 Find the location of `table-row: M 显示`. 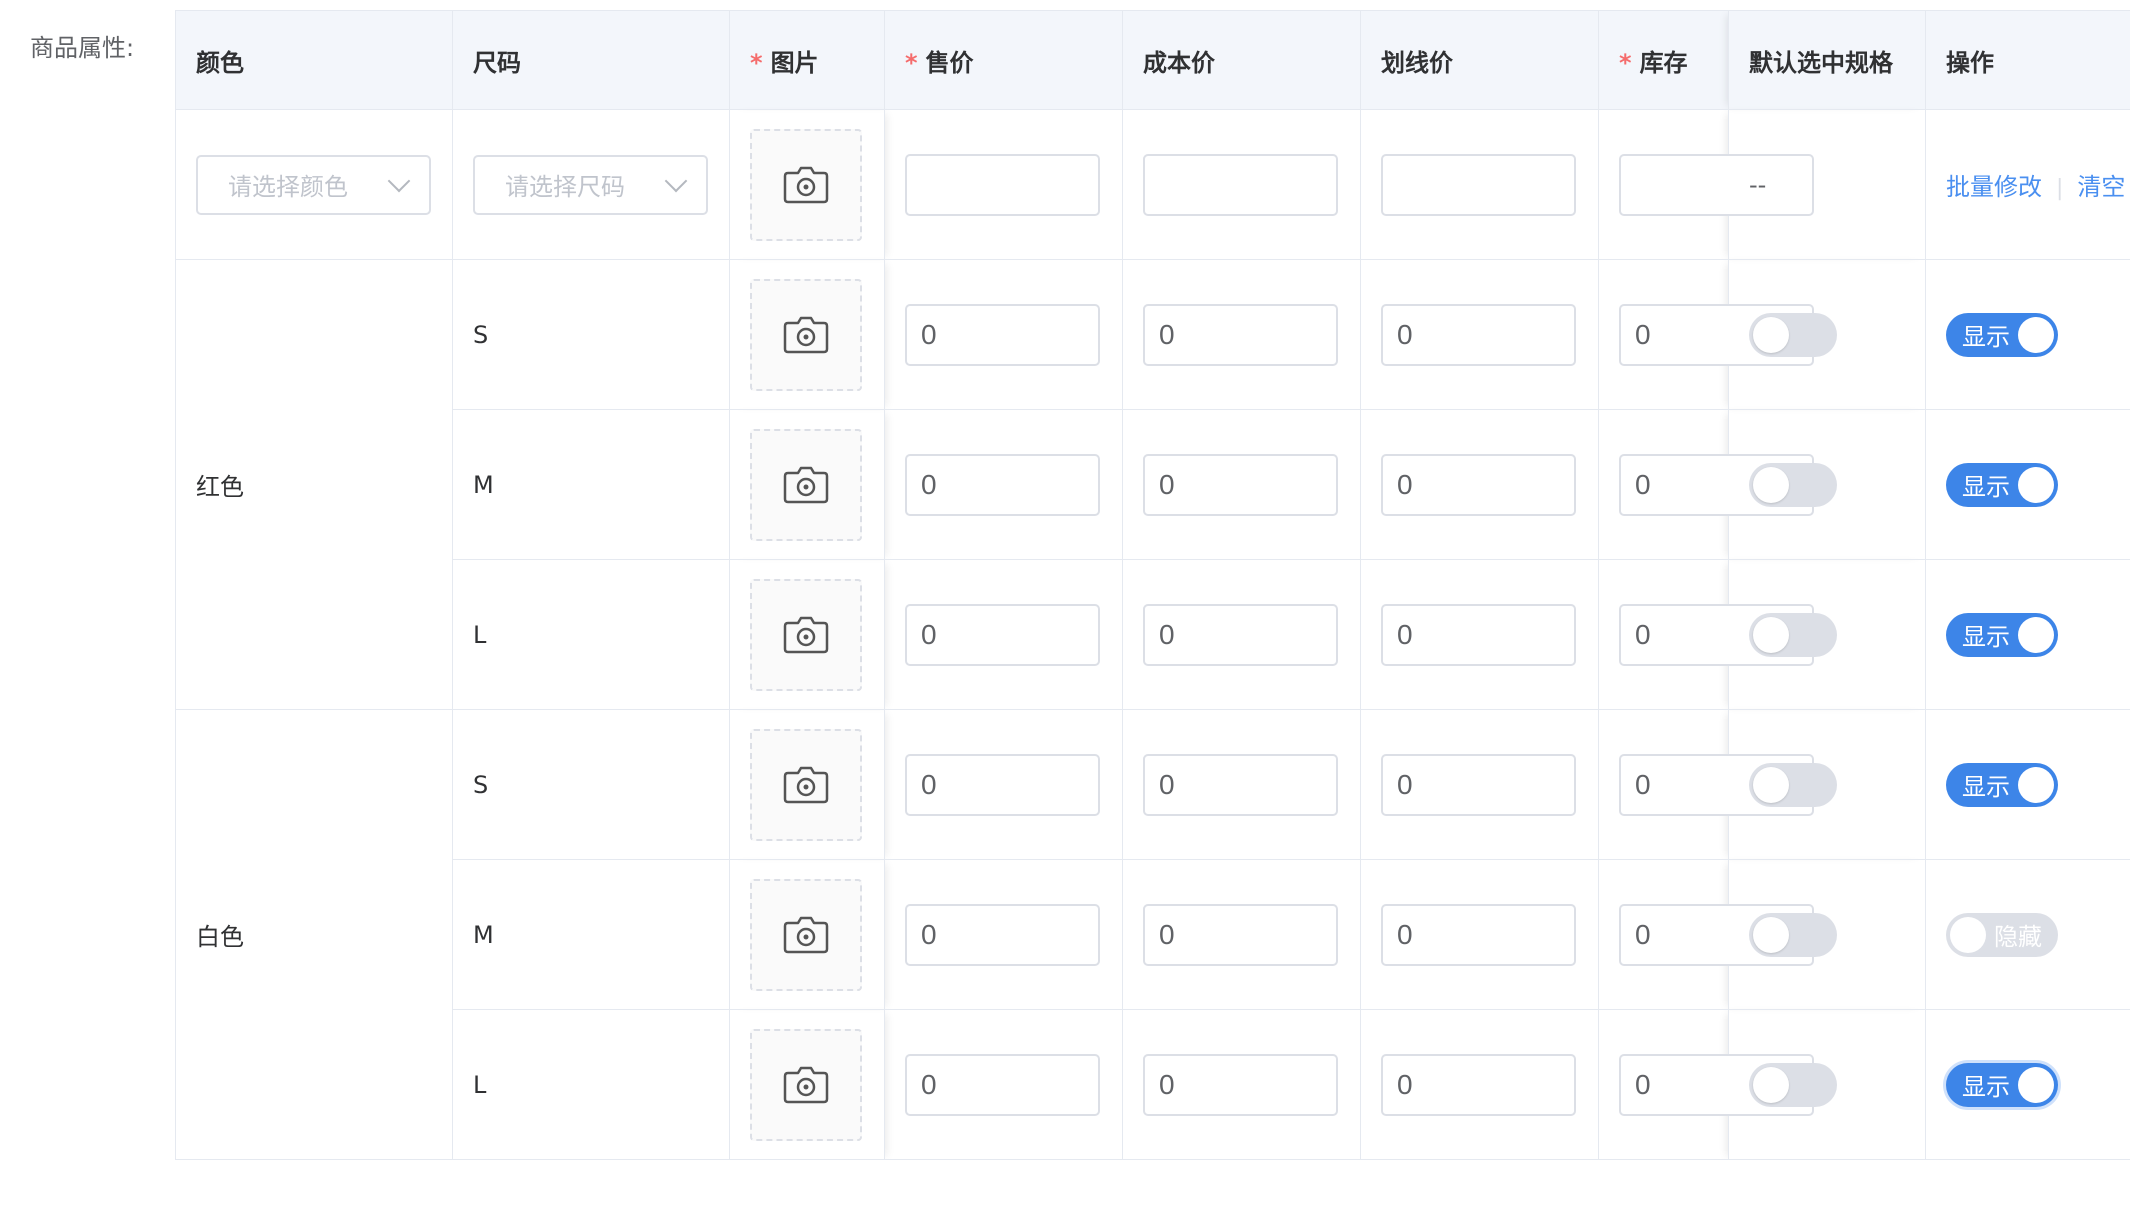

table-row: M 显示 is located at coordinates (1153, 484).